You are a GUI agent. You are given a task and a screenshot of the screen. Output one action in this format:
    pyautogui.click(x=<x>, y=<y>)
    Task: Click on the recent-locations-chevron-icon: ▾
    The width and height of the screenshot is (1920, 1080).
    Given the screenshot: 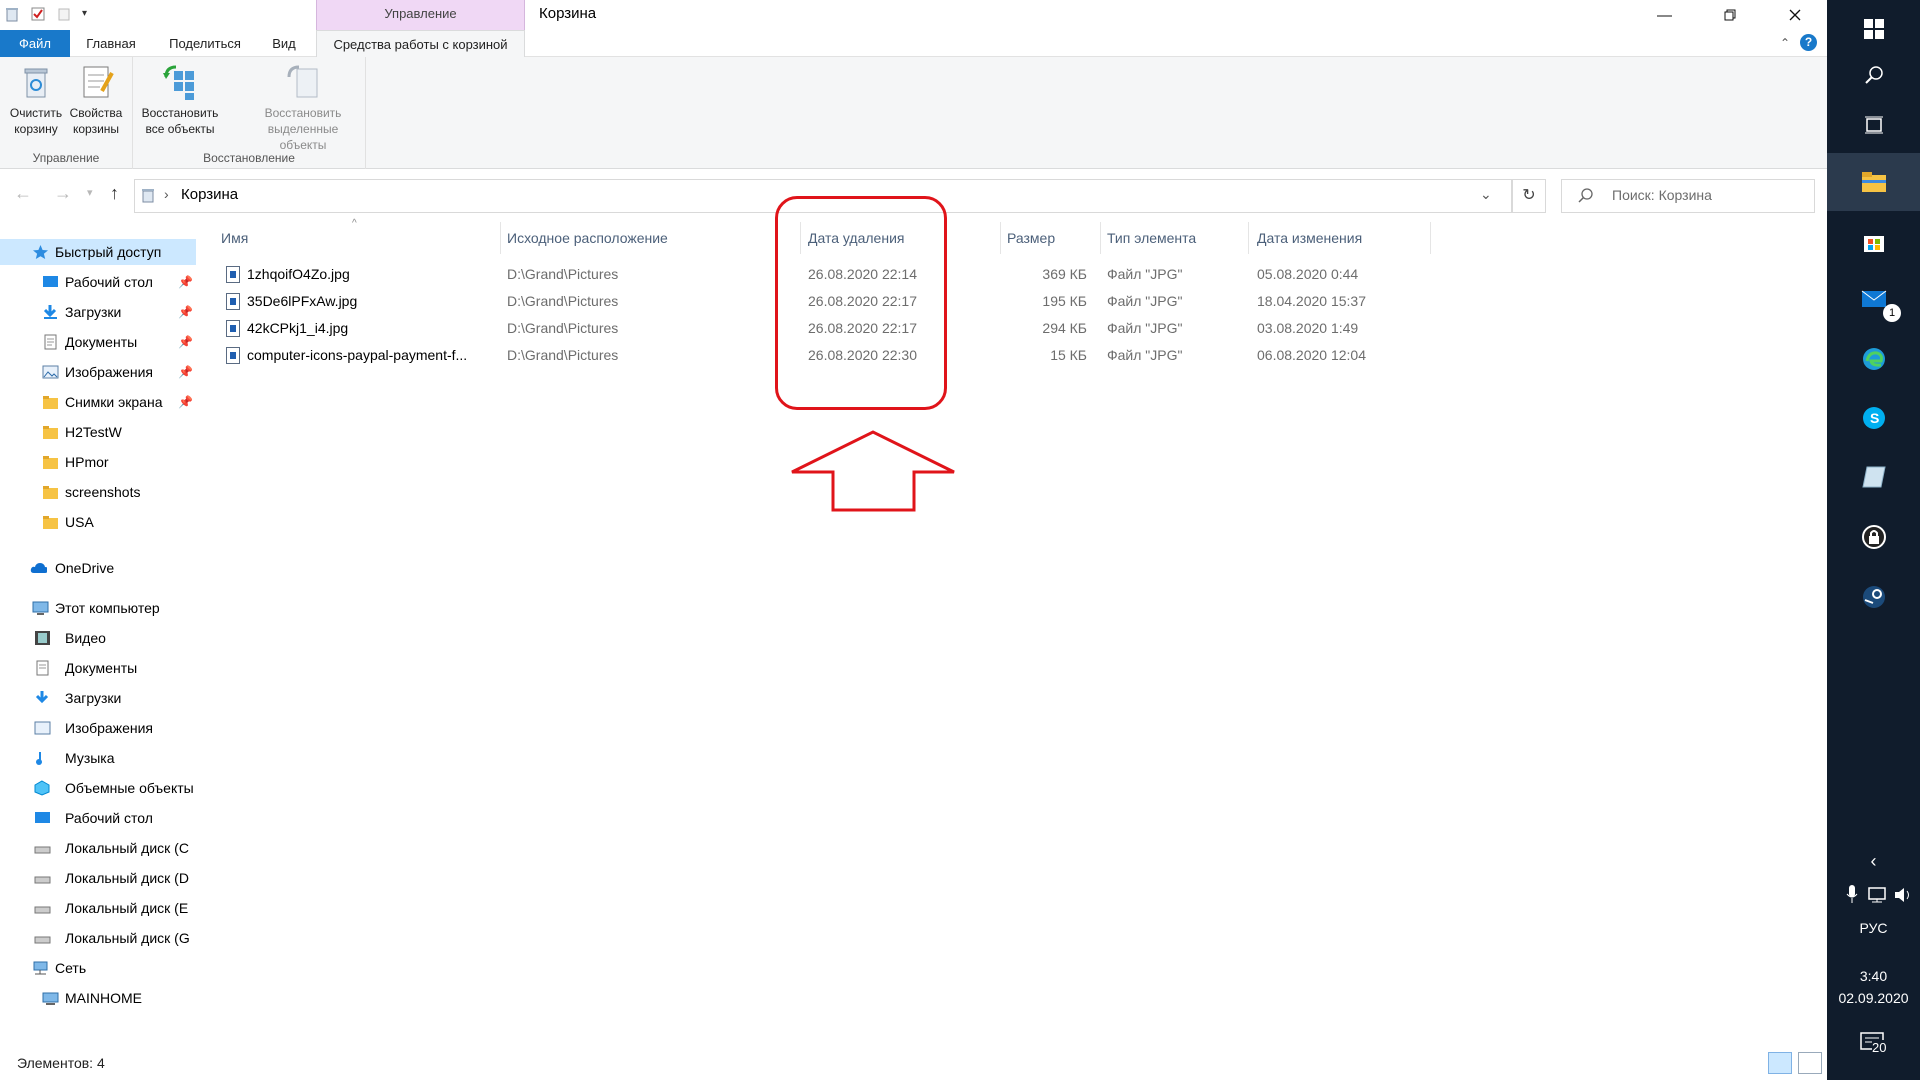 What is the action you would take?
    pyautogui.click(x=90, y=192)
    